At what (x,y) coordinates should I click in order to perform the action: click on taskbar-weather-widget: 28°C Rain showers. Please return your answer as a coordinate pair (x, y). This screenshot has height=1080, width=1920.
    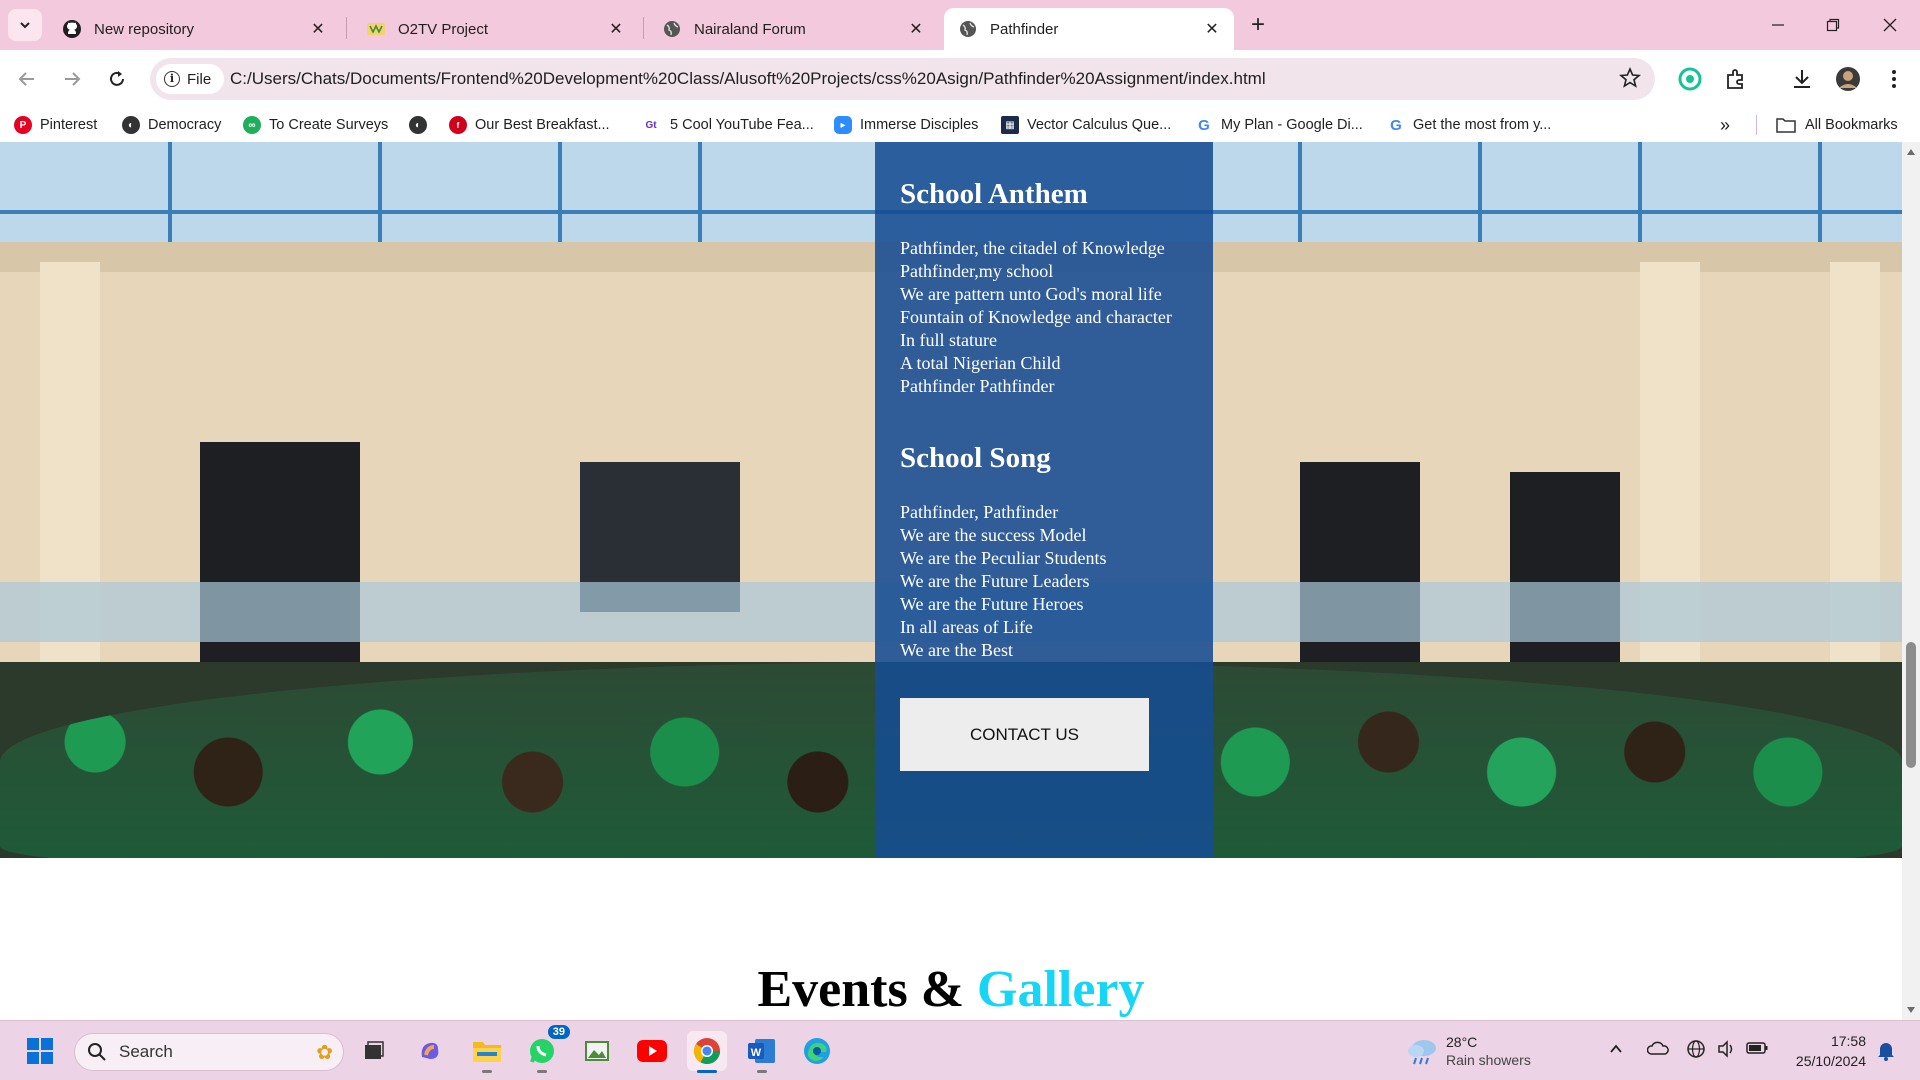
    Looking at the image, I should click on (1468, 1051).